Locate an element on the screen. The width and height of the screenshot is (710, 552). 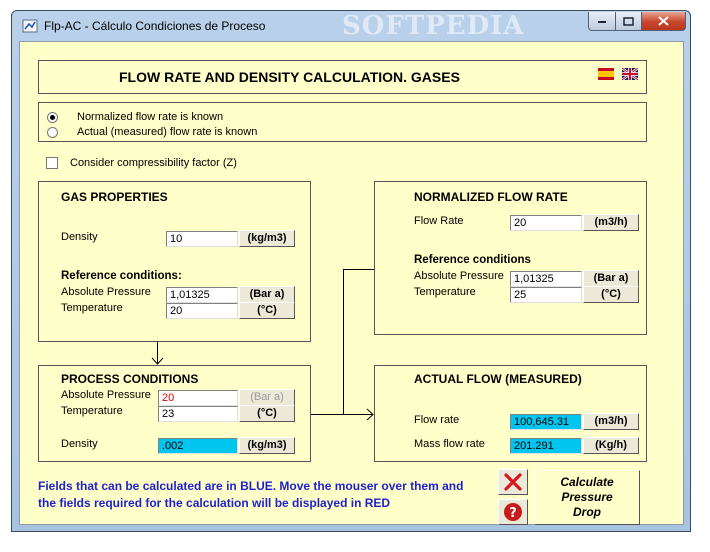
reference-conditions-title: Reference conditions: is located at coordinates (121, 276).